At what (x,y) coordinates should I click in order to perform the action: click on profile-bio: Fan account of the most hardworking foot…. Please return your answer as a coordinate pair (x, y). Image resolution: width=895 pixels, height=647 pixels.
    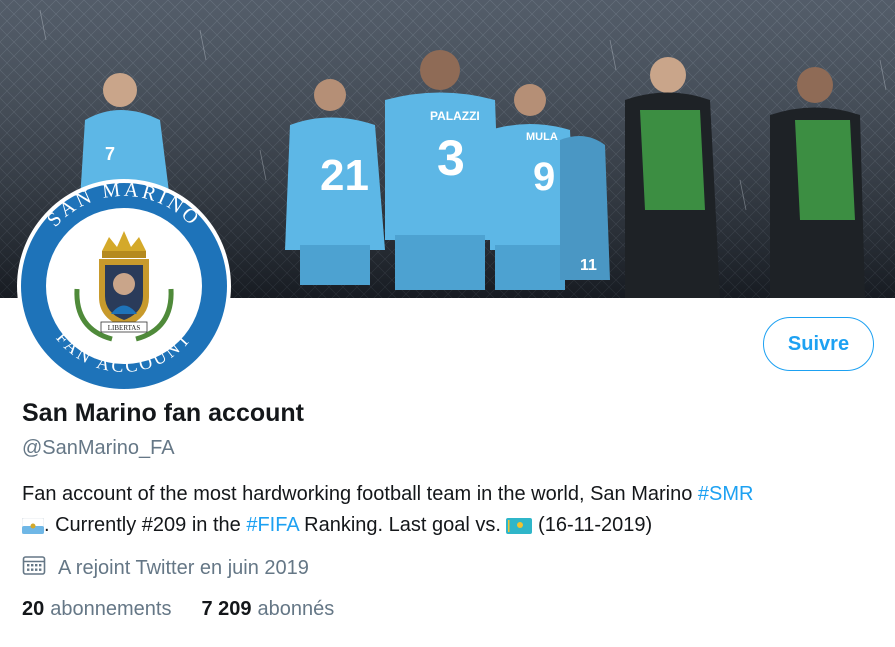
    Looking at the image, I should click on (447, 510).